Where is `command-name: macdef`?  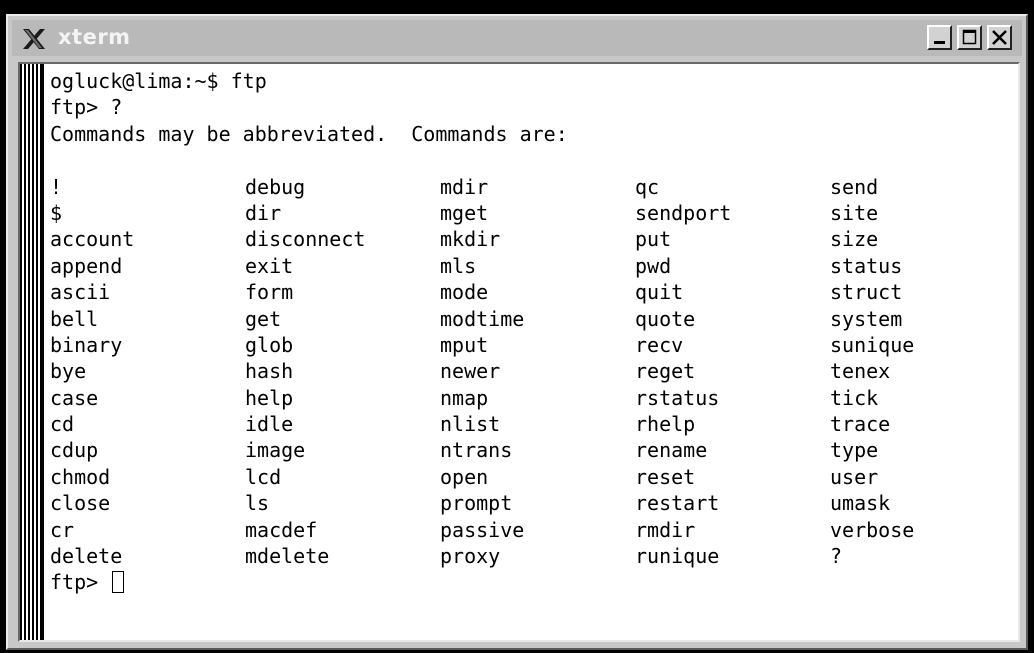 command-name: macdef is located at coordinates (281, 529).